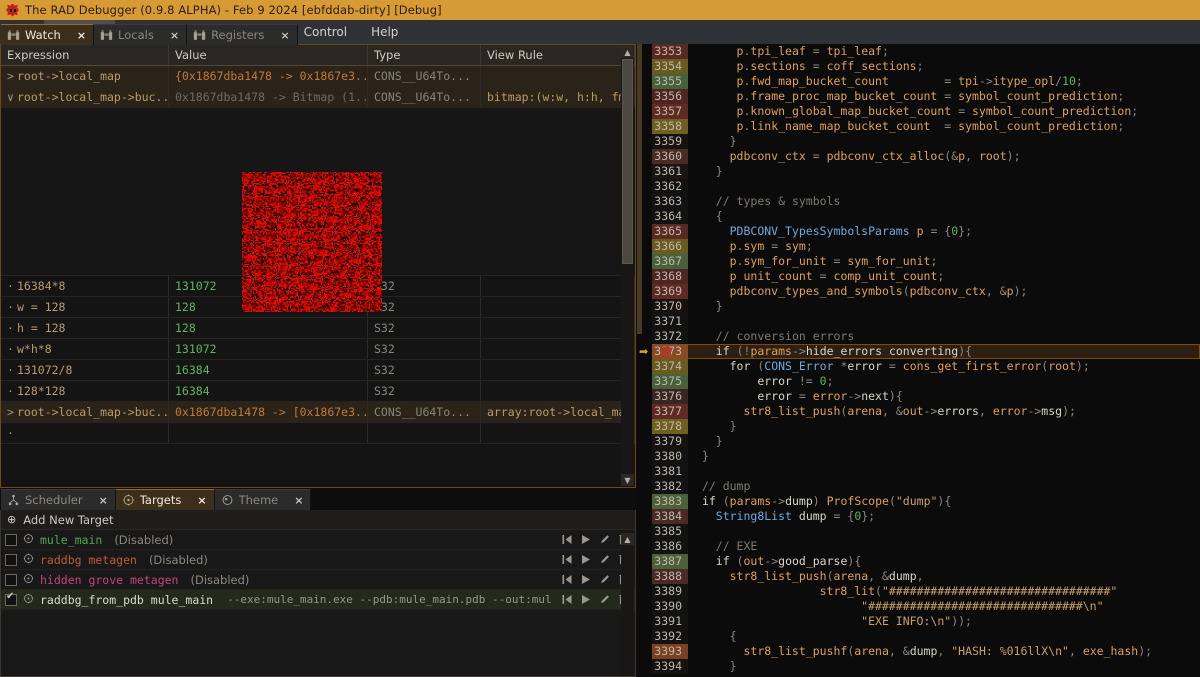  What do you see at coordinates (557, 55) in the screenshot?
I see `column-header-view-rule: View Rule` at bounding box center [557, 55].